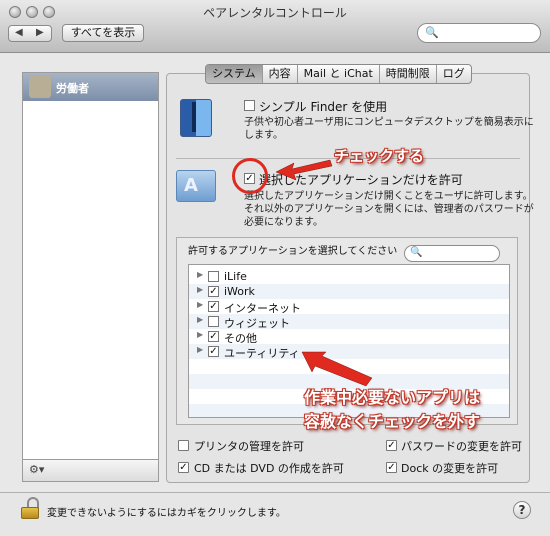  Describe the element at coordinates (379, 156) in the screenshot. I see `annotation-check: チェックする` at that location.